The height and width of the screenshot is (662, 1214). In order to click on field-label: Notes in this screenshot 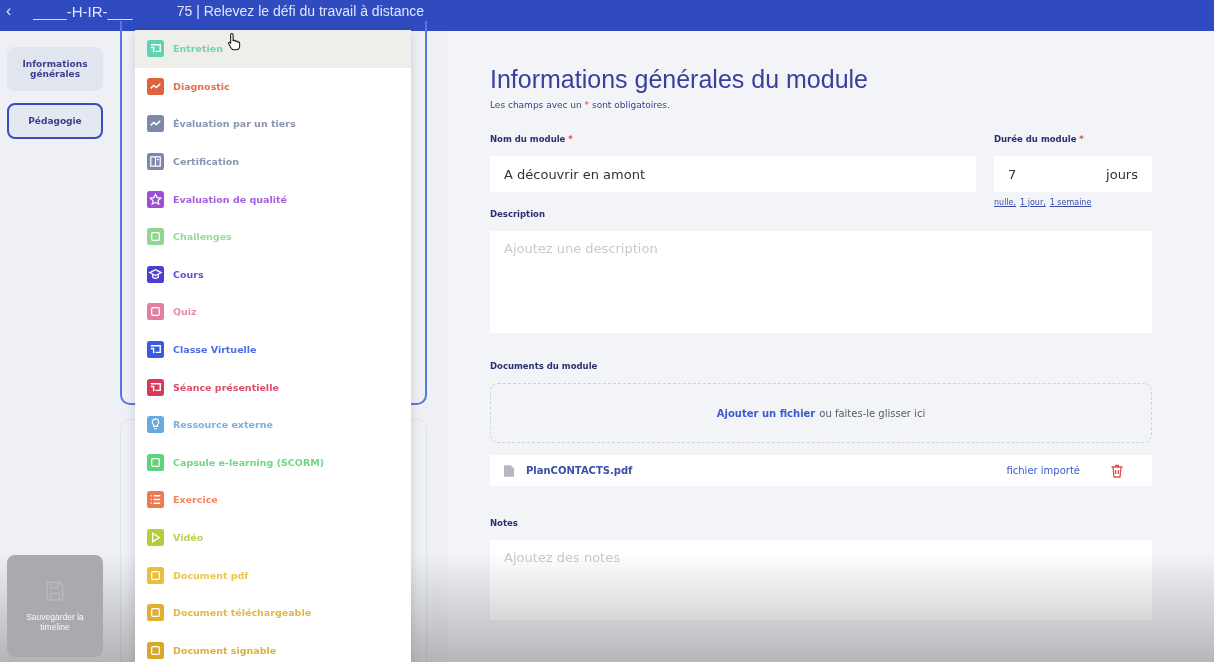, I will do `click(504, 523)`.